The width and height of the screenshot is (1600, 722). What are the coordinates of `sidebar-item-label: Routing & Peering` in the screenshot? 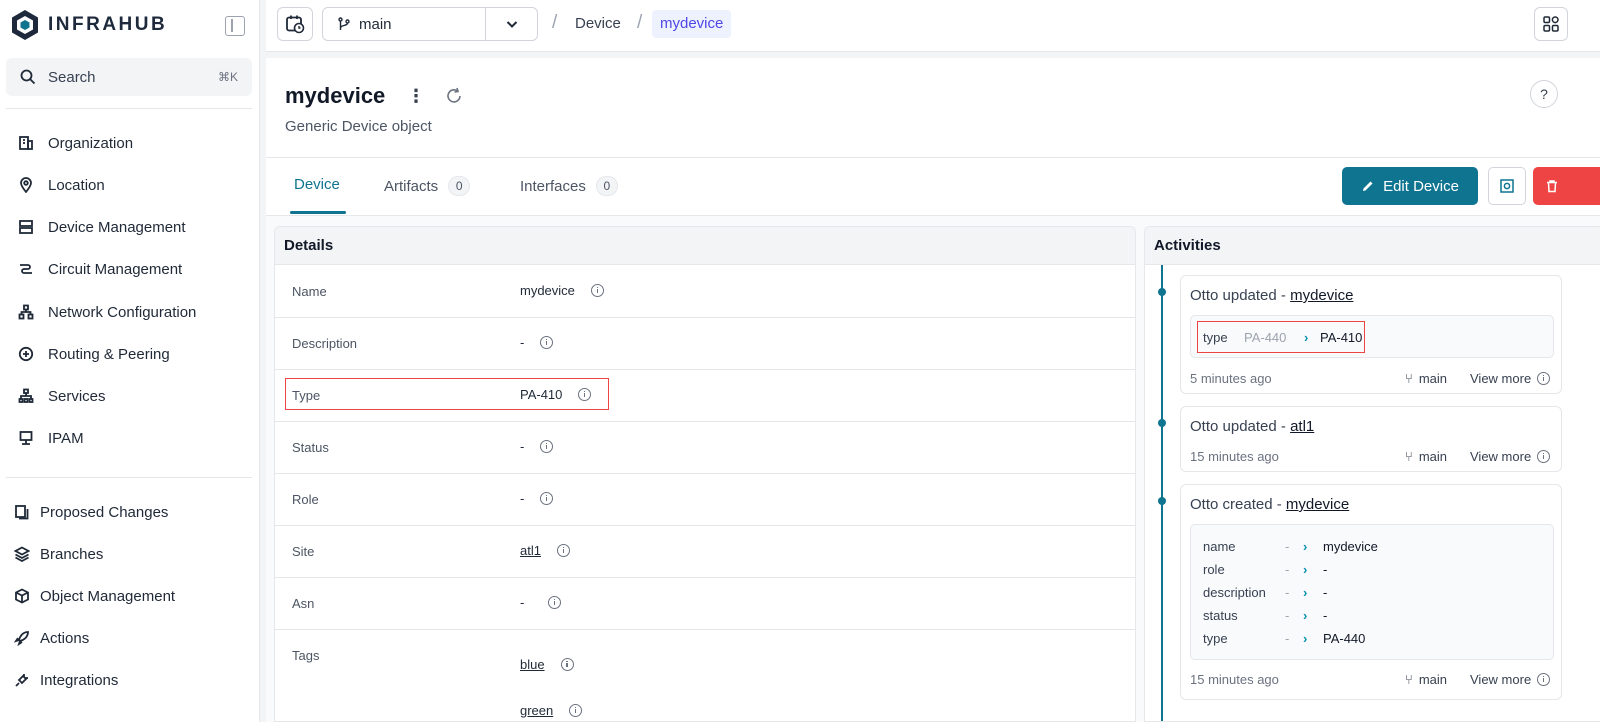 It's located at (109, 354).